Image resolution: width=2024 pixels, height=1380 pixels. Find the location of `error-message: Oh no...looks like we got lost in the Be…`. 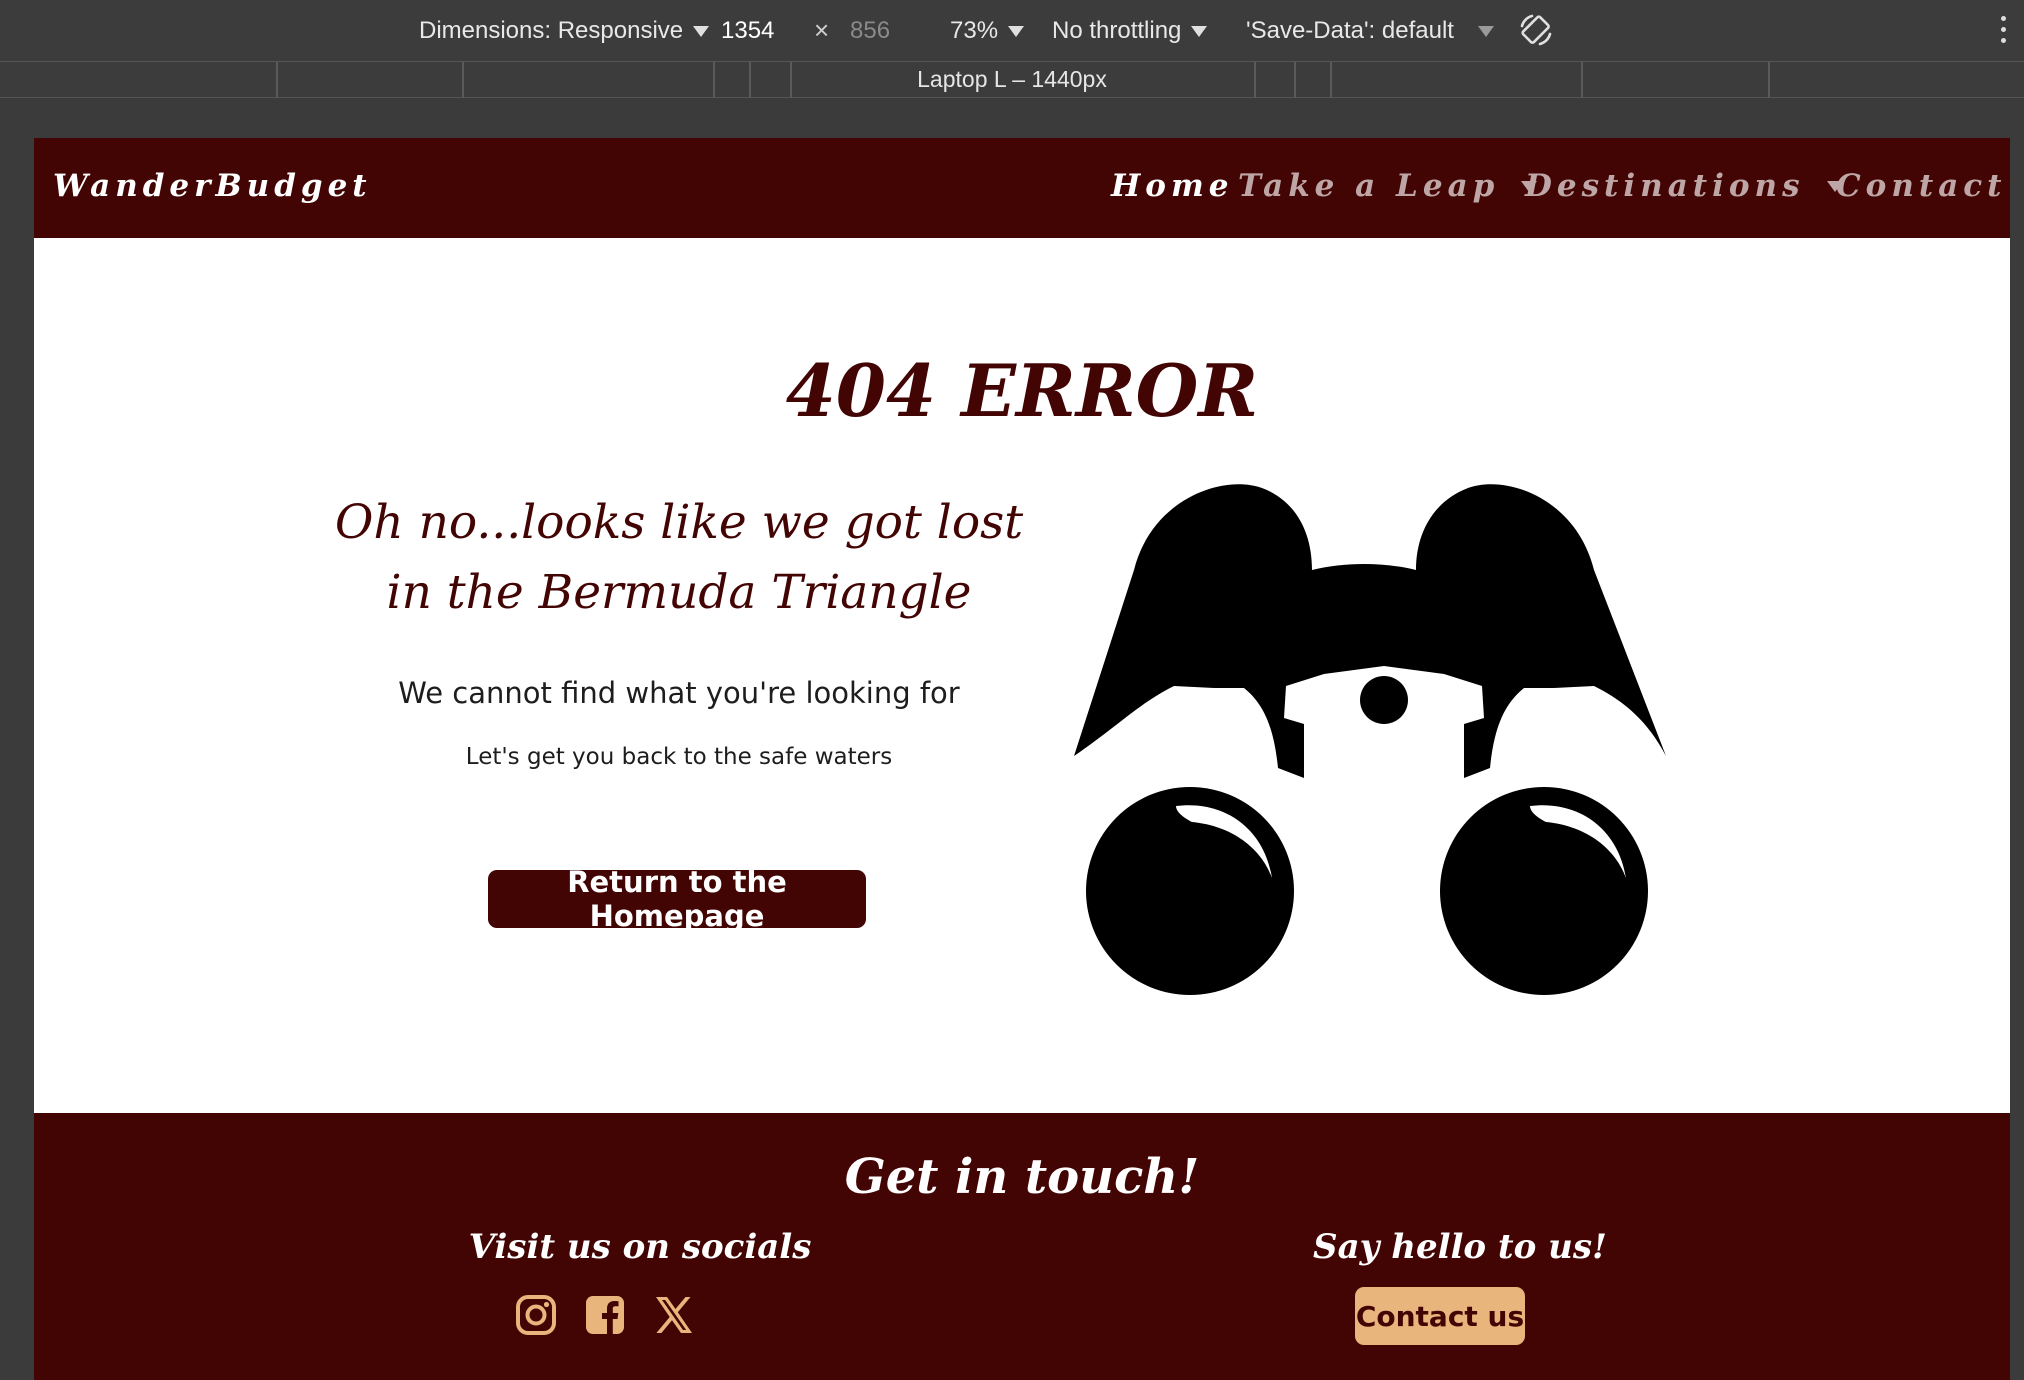

error-message: Oh no...looks like we got lost in the Be… is located at coordinates (679, 558).